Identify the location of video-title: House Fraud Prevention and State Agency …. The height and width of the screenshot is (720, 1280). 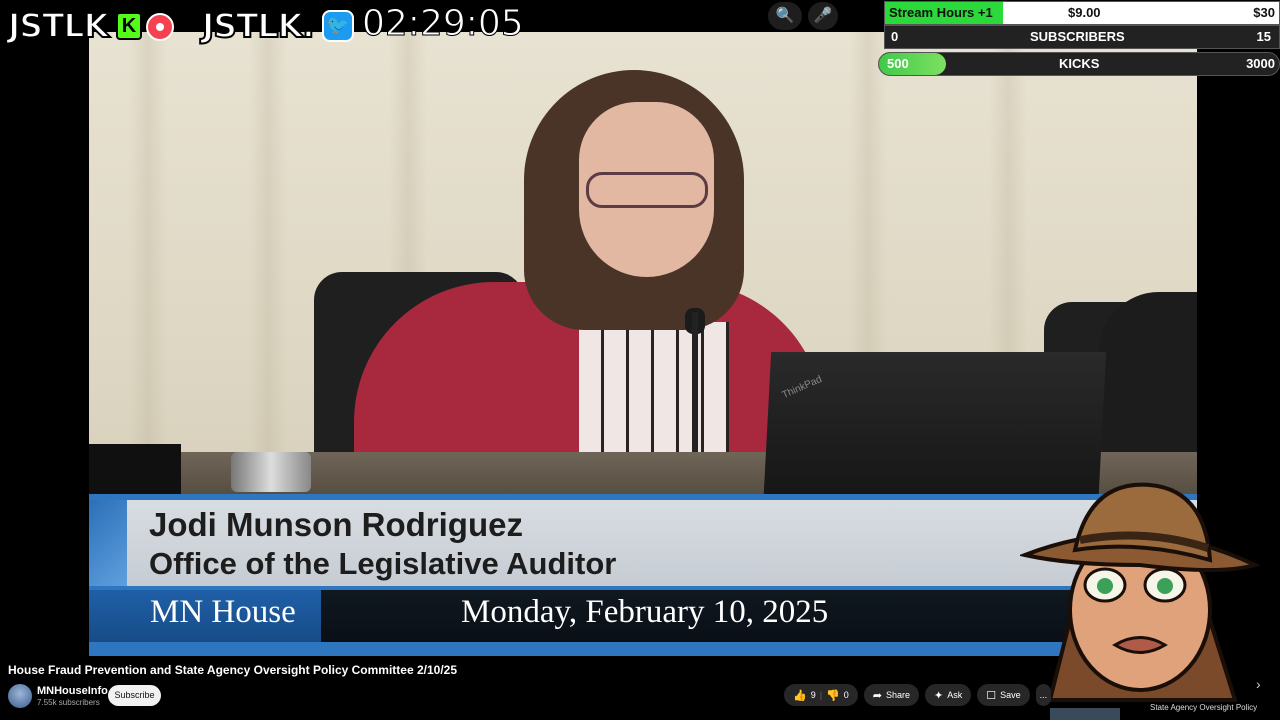
(233, 670).